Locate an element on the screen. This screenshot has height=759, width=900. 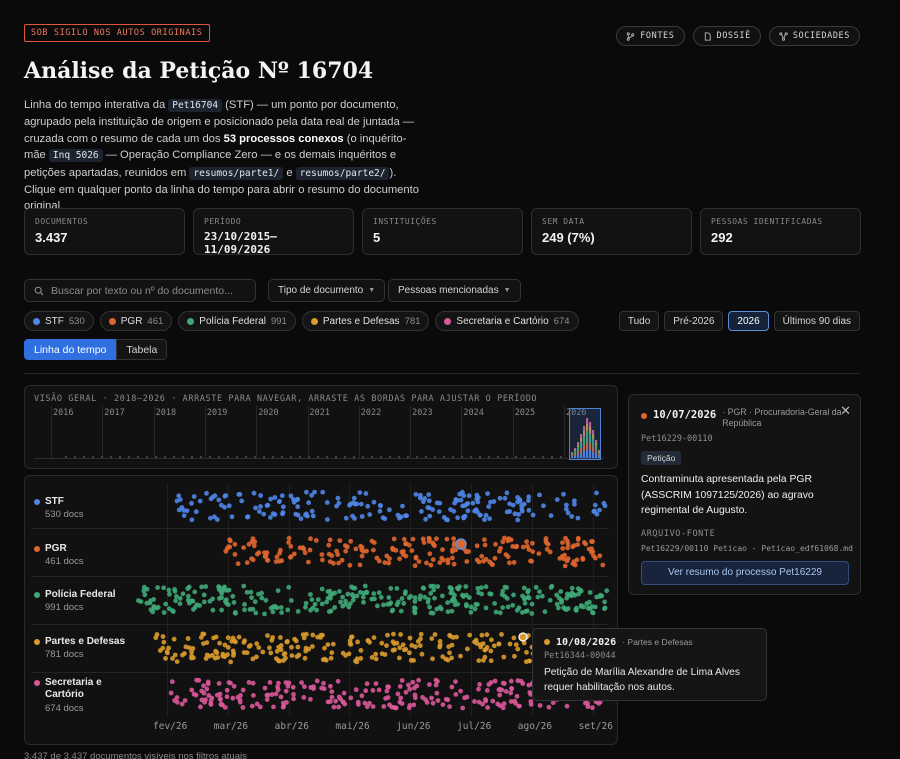
range-tudo: Tudo is located at coordinates (639, 321).